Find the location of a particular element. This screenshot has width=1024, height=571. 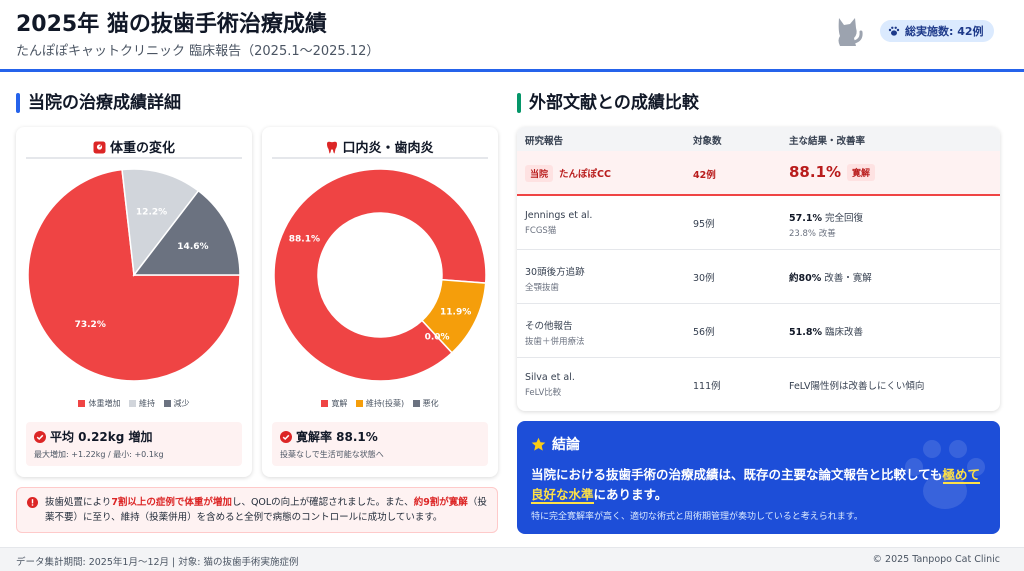

study-sub: FCGS猫 is located at coordinates (541, 231).